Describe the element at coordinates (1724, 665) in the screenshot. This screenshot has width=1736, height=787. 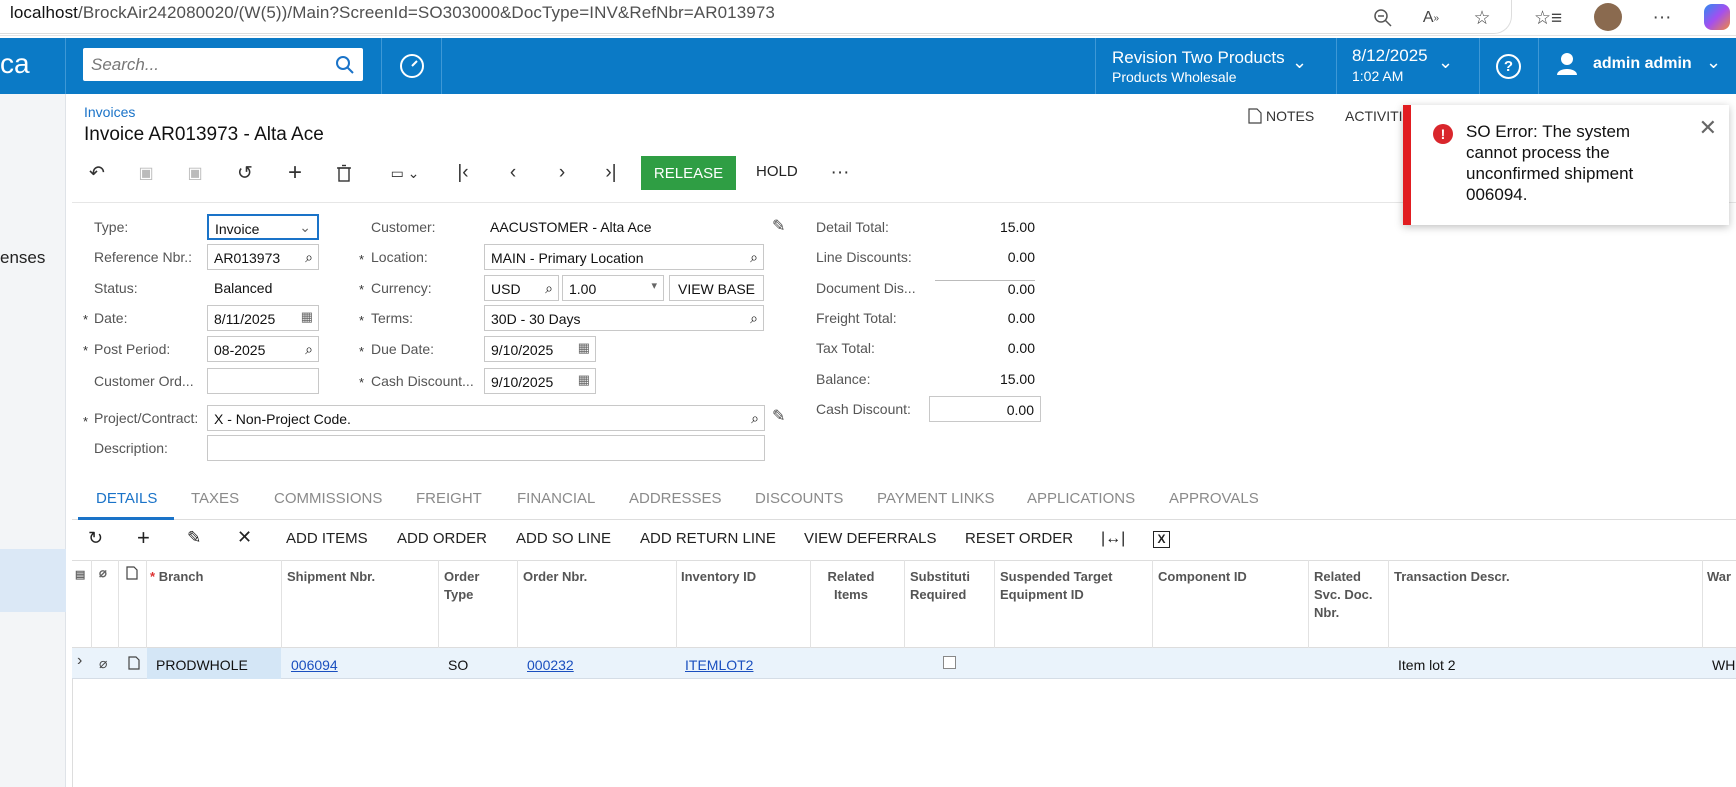
I see `cell-warehouse: WH` at that location.